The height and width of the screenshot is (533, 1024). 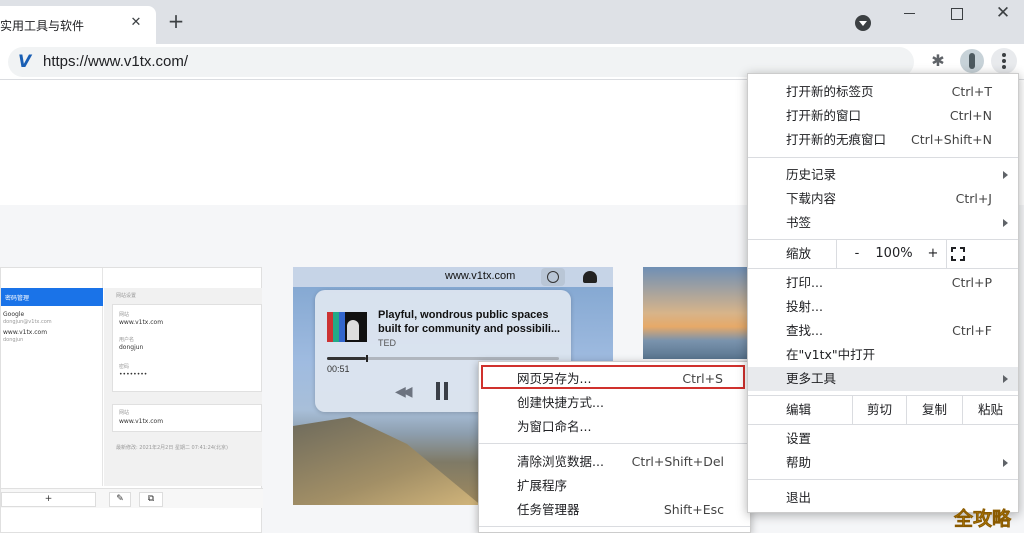 I want to click on chrome-menu-button, so click(x=1004, y=61).